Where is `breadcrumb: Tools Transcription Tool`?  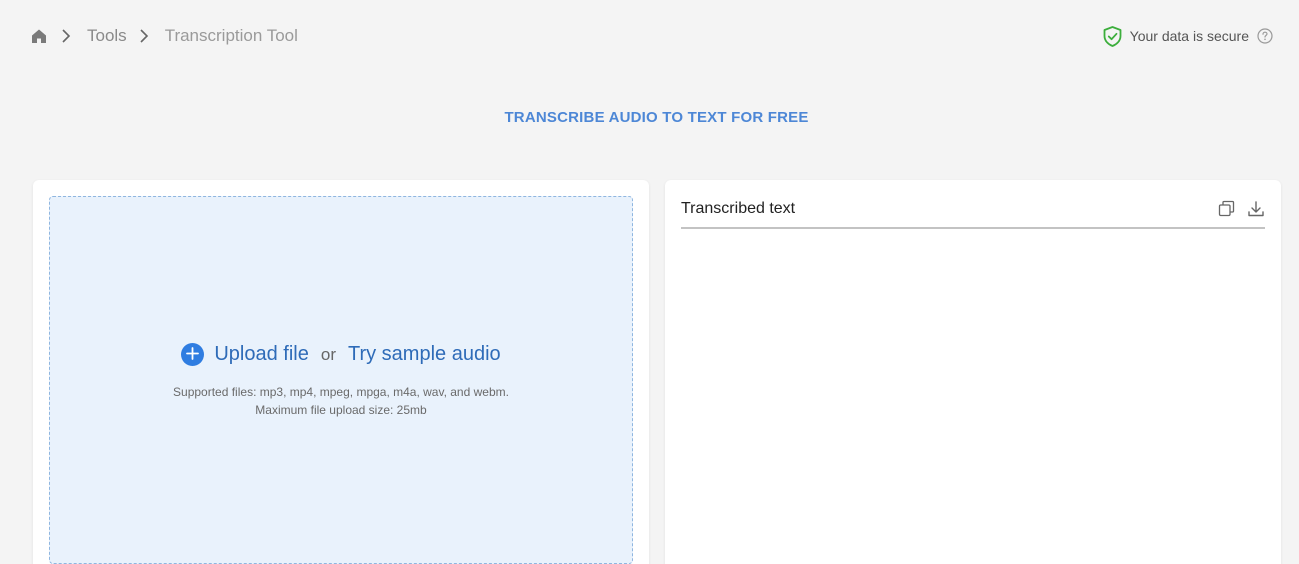 breadcrumb: Tools Transcription Tool is located at coordinates (164, 36).